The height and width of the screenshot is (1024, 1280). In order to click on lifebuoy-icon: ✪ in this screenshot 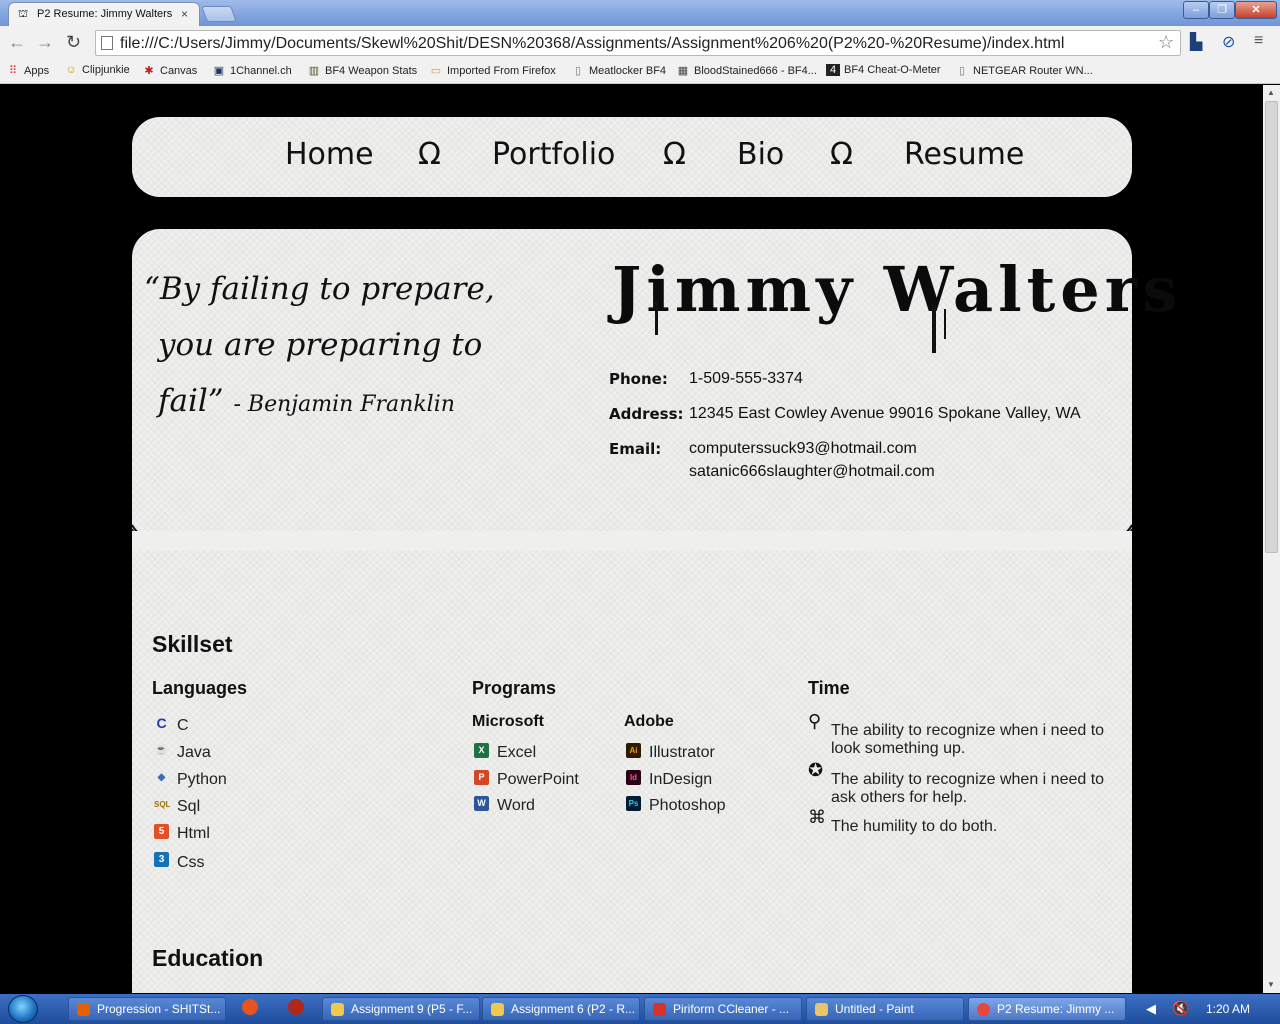, I will do `click(816, 770)`.